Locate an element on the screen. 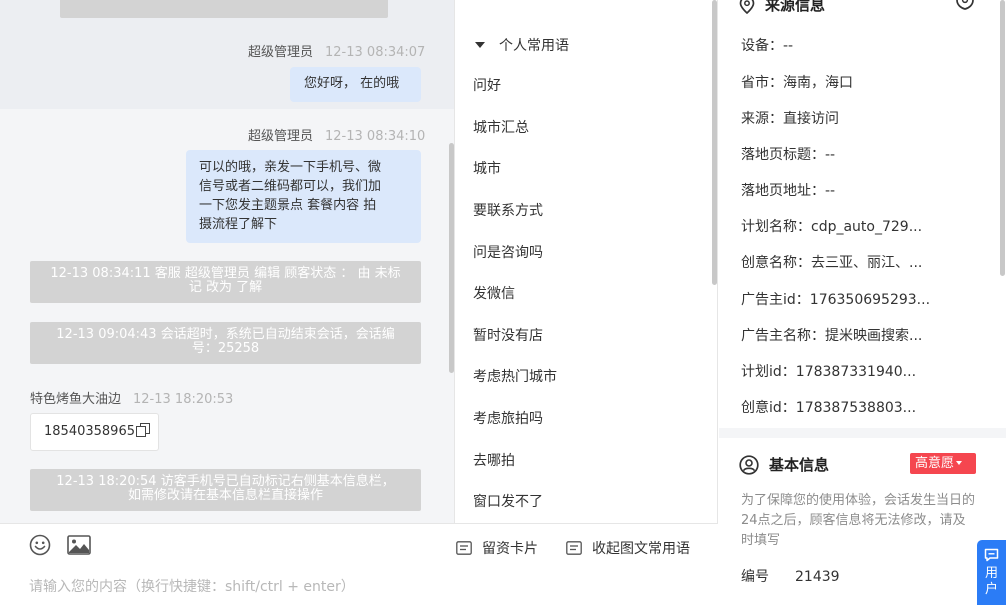 This screenshot has width=1006, height=605. phone-number-text: 18540358965 is located at coordinates (89, 431).